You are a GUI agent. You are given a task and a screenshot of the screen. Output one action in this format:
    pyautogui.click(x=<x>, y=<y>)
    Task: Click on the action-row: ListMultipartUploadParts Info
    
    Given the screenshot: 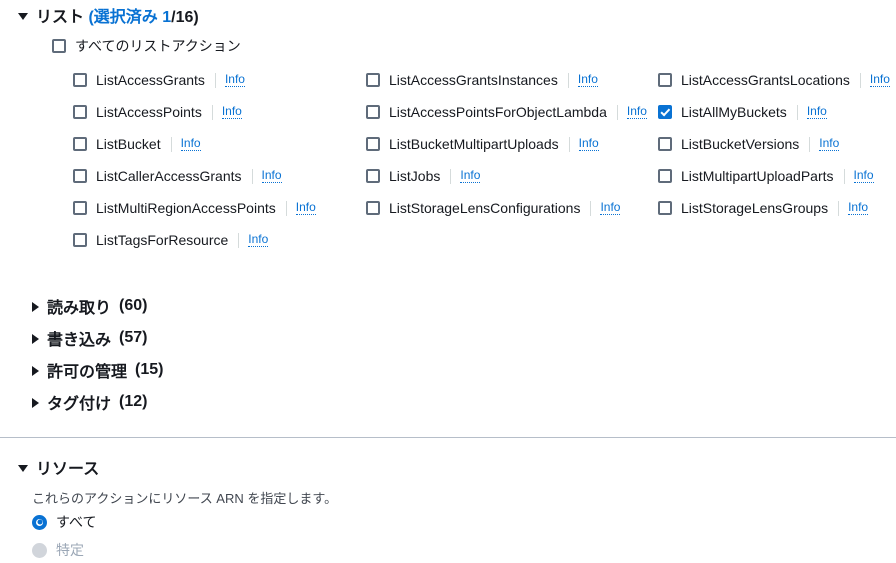 What is the action you would take?
    pyautogui.click(x=774, y=176)
    